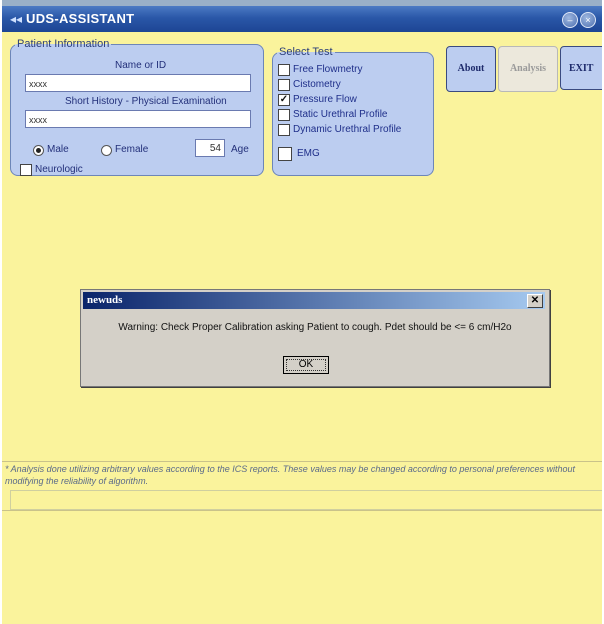 This screenshot has width=604, height=624. What do you see at coordinates (26, 170) in the screenshot?
I see `neurologic-checkbox` at bounding box center [26, 170].